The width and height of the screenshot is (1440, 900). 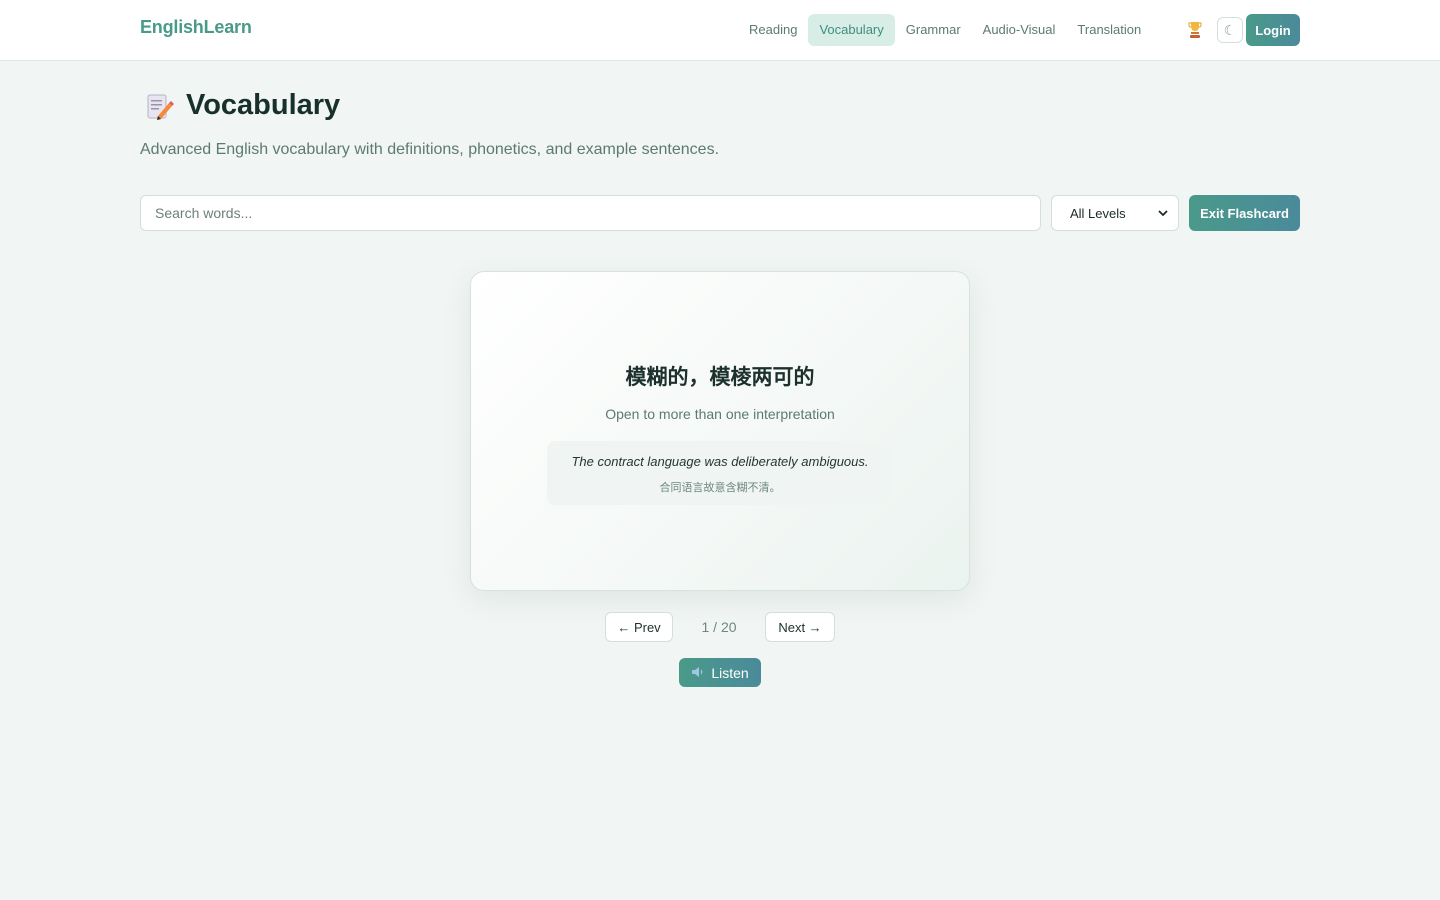 I want to click on page-title: Vocabulary, so click(x=263, y=105).